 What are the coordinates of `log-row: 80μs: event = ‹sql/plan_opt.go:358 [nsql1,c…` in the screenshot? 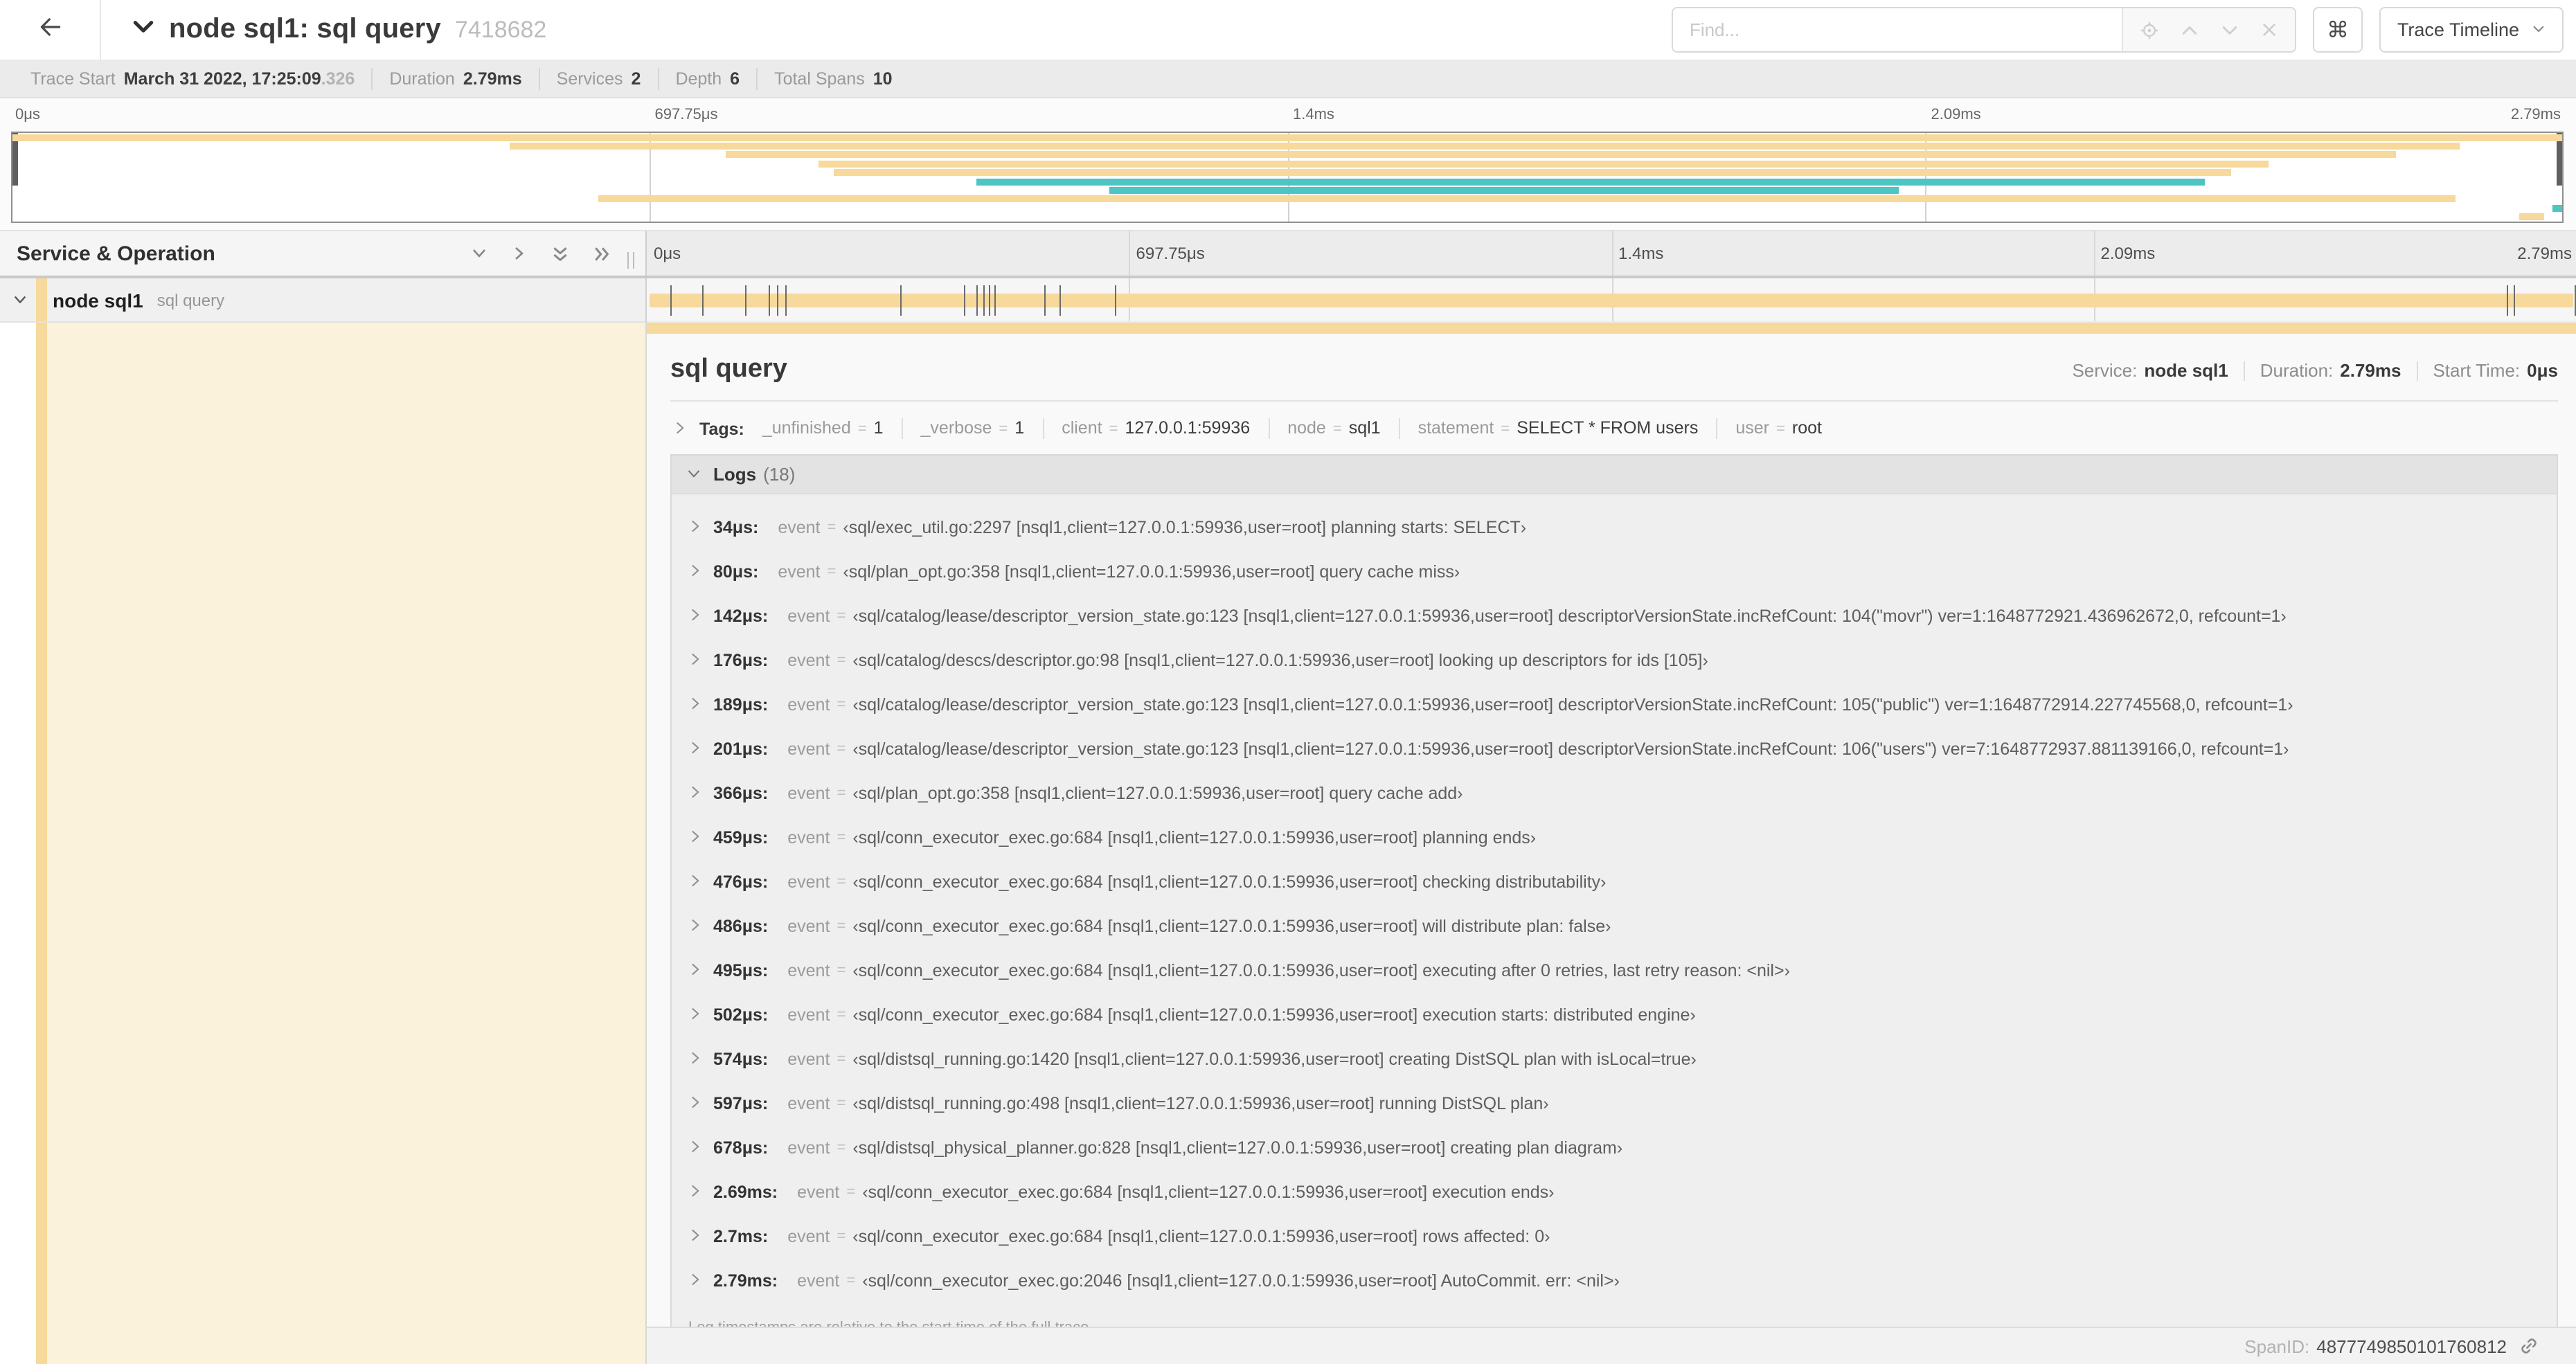 It's located at (1615, 572).